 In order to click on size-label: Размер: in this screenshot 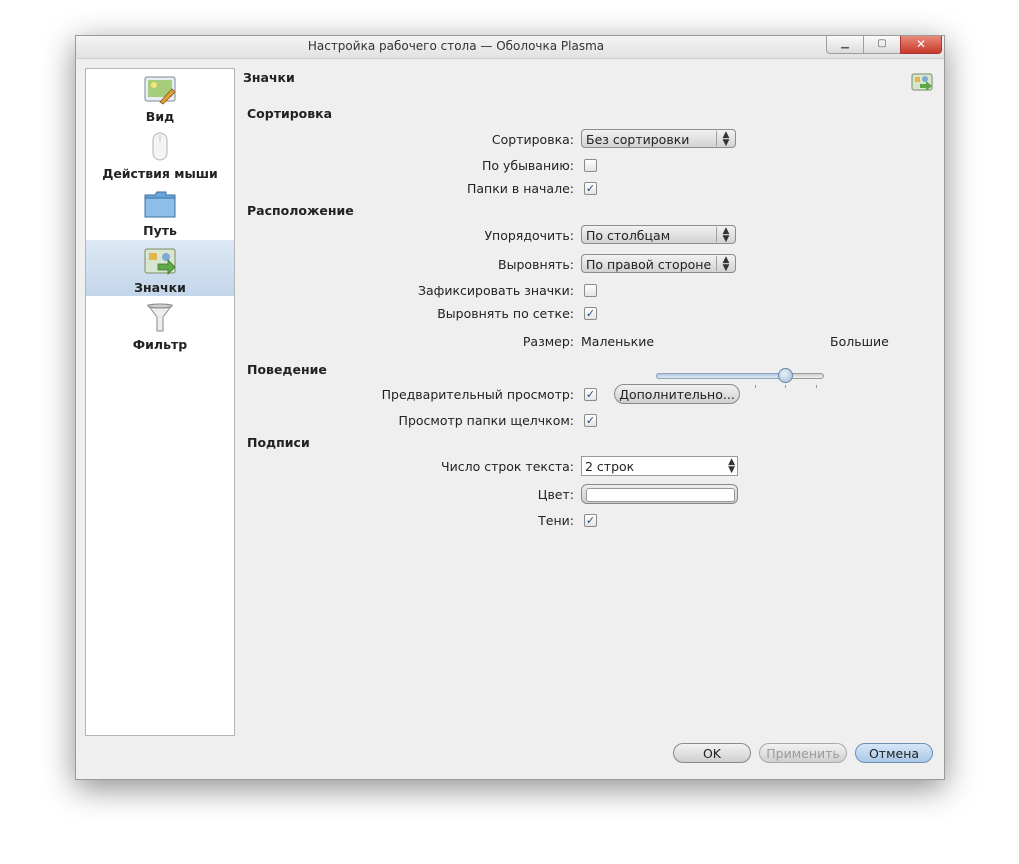, I will do `click(548, 341)`.